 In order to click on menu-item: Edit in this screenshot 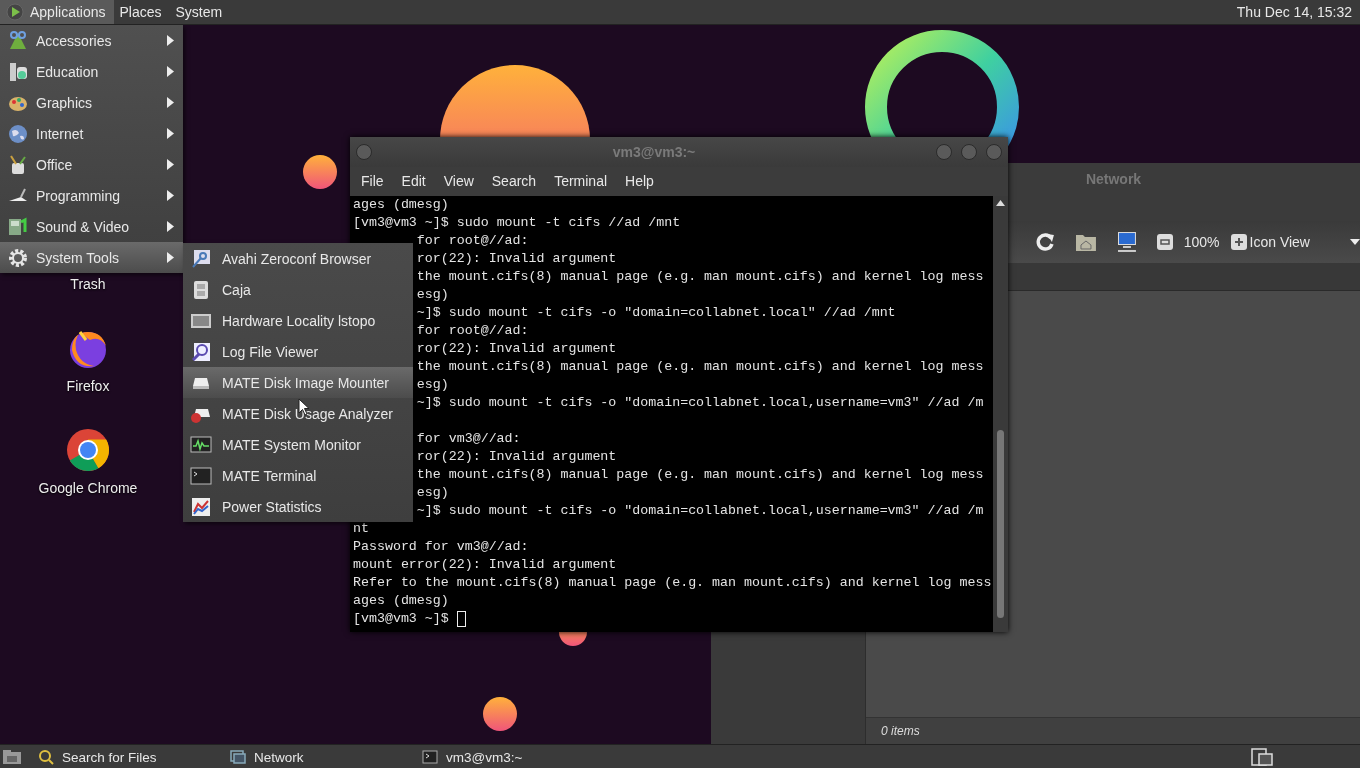, I will do `click(413, 181)`.